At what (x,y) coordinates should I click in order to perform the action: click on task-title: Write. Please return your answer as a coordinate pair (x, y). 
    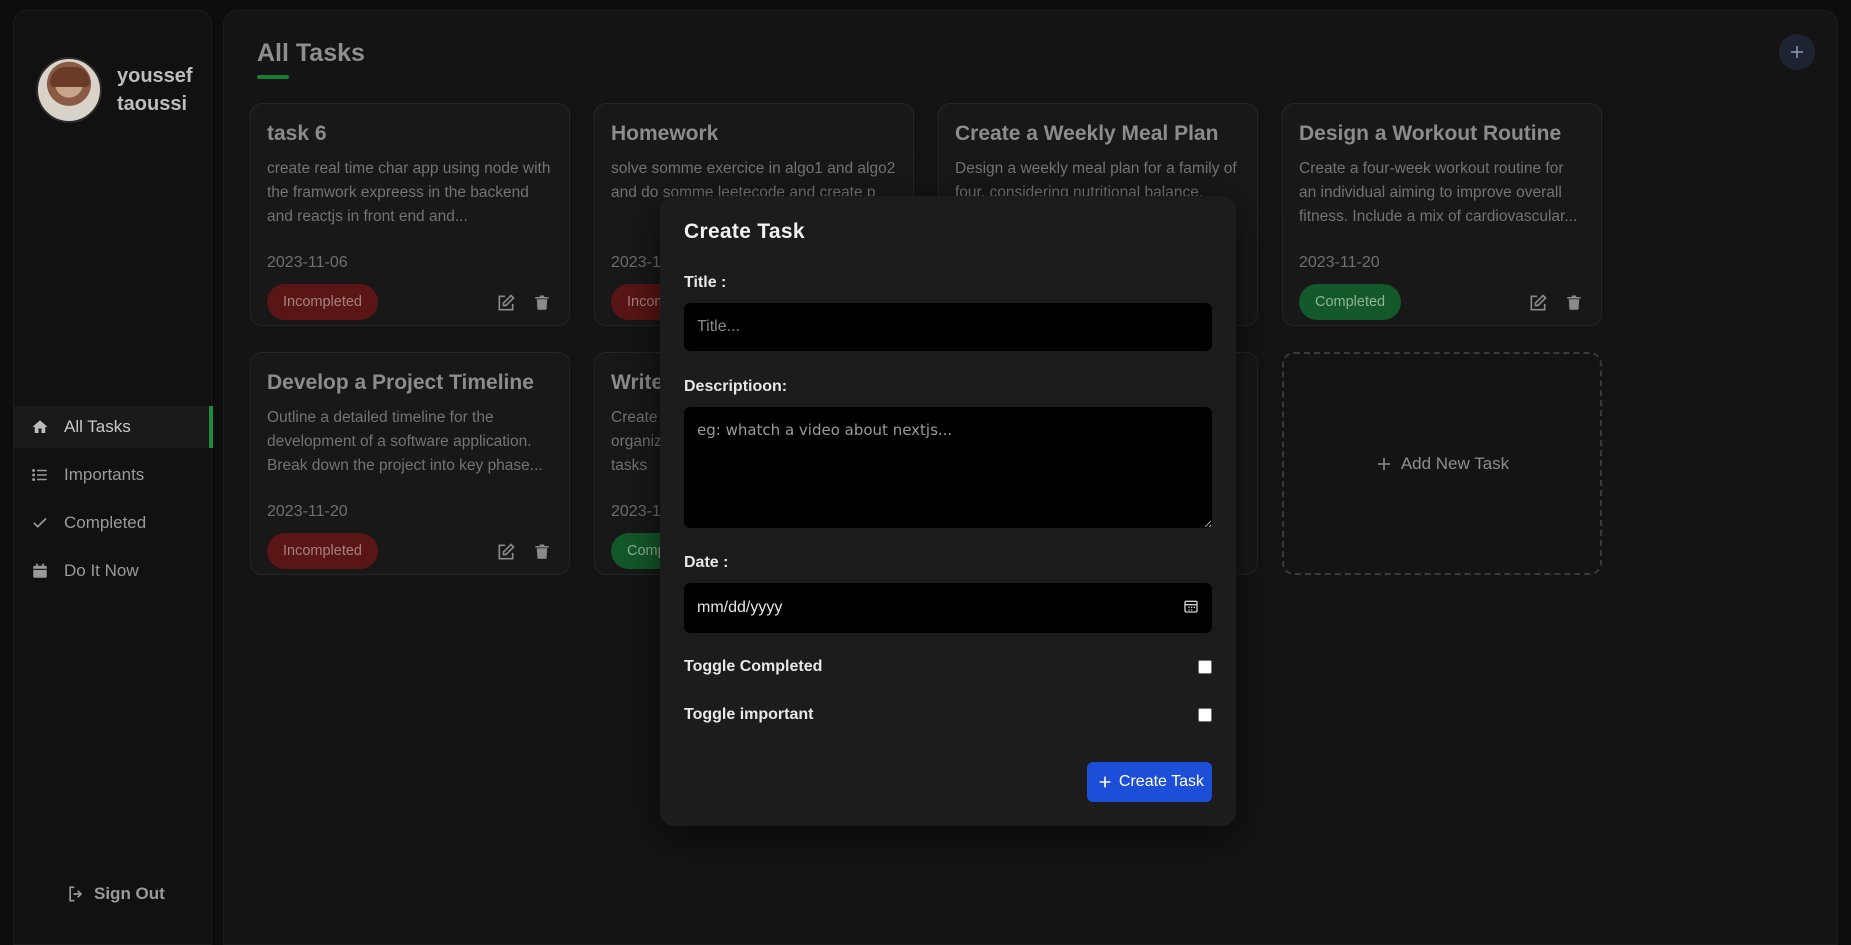
    Looking at the image, I should click on (637, 382).